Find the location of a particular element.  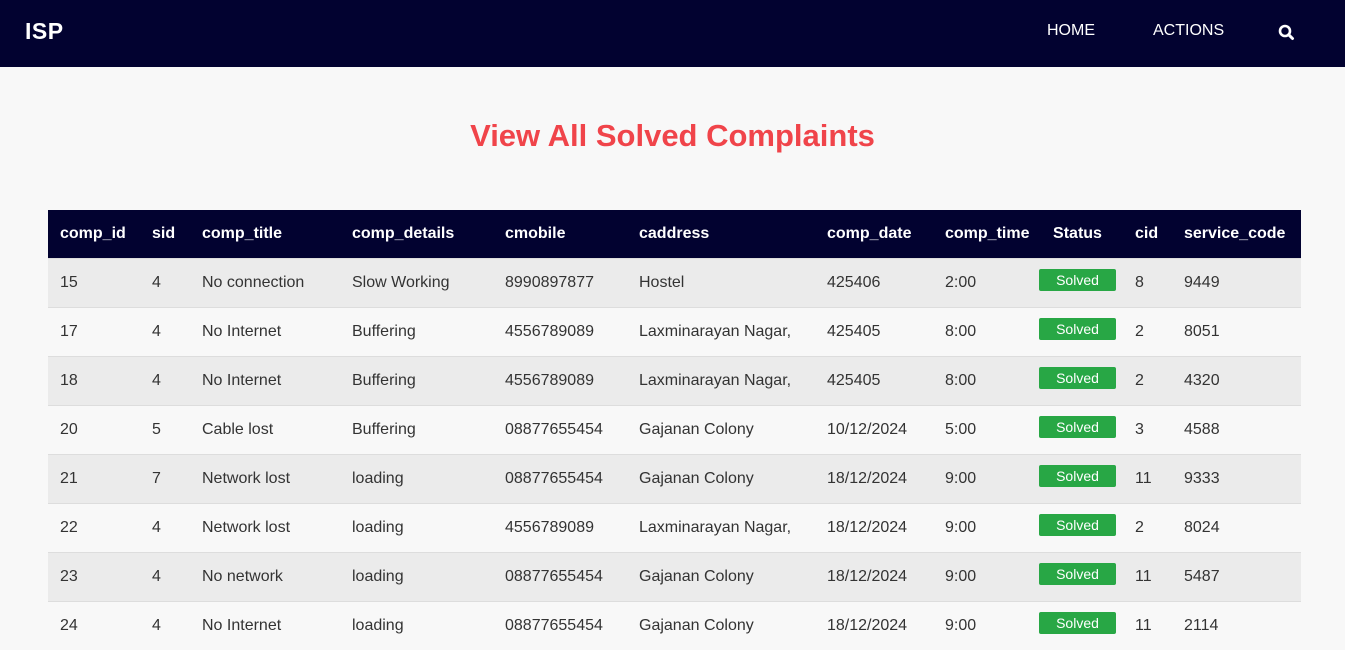

cell-service-code: 9449 is located at coordinates (1202, 282).